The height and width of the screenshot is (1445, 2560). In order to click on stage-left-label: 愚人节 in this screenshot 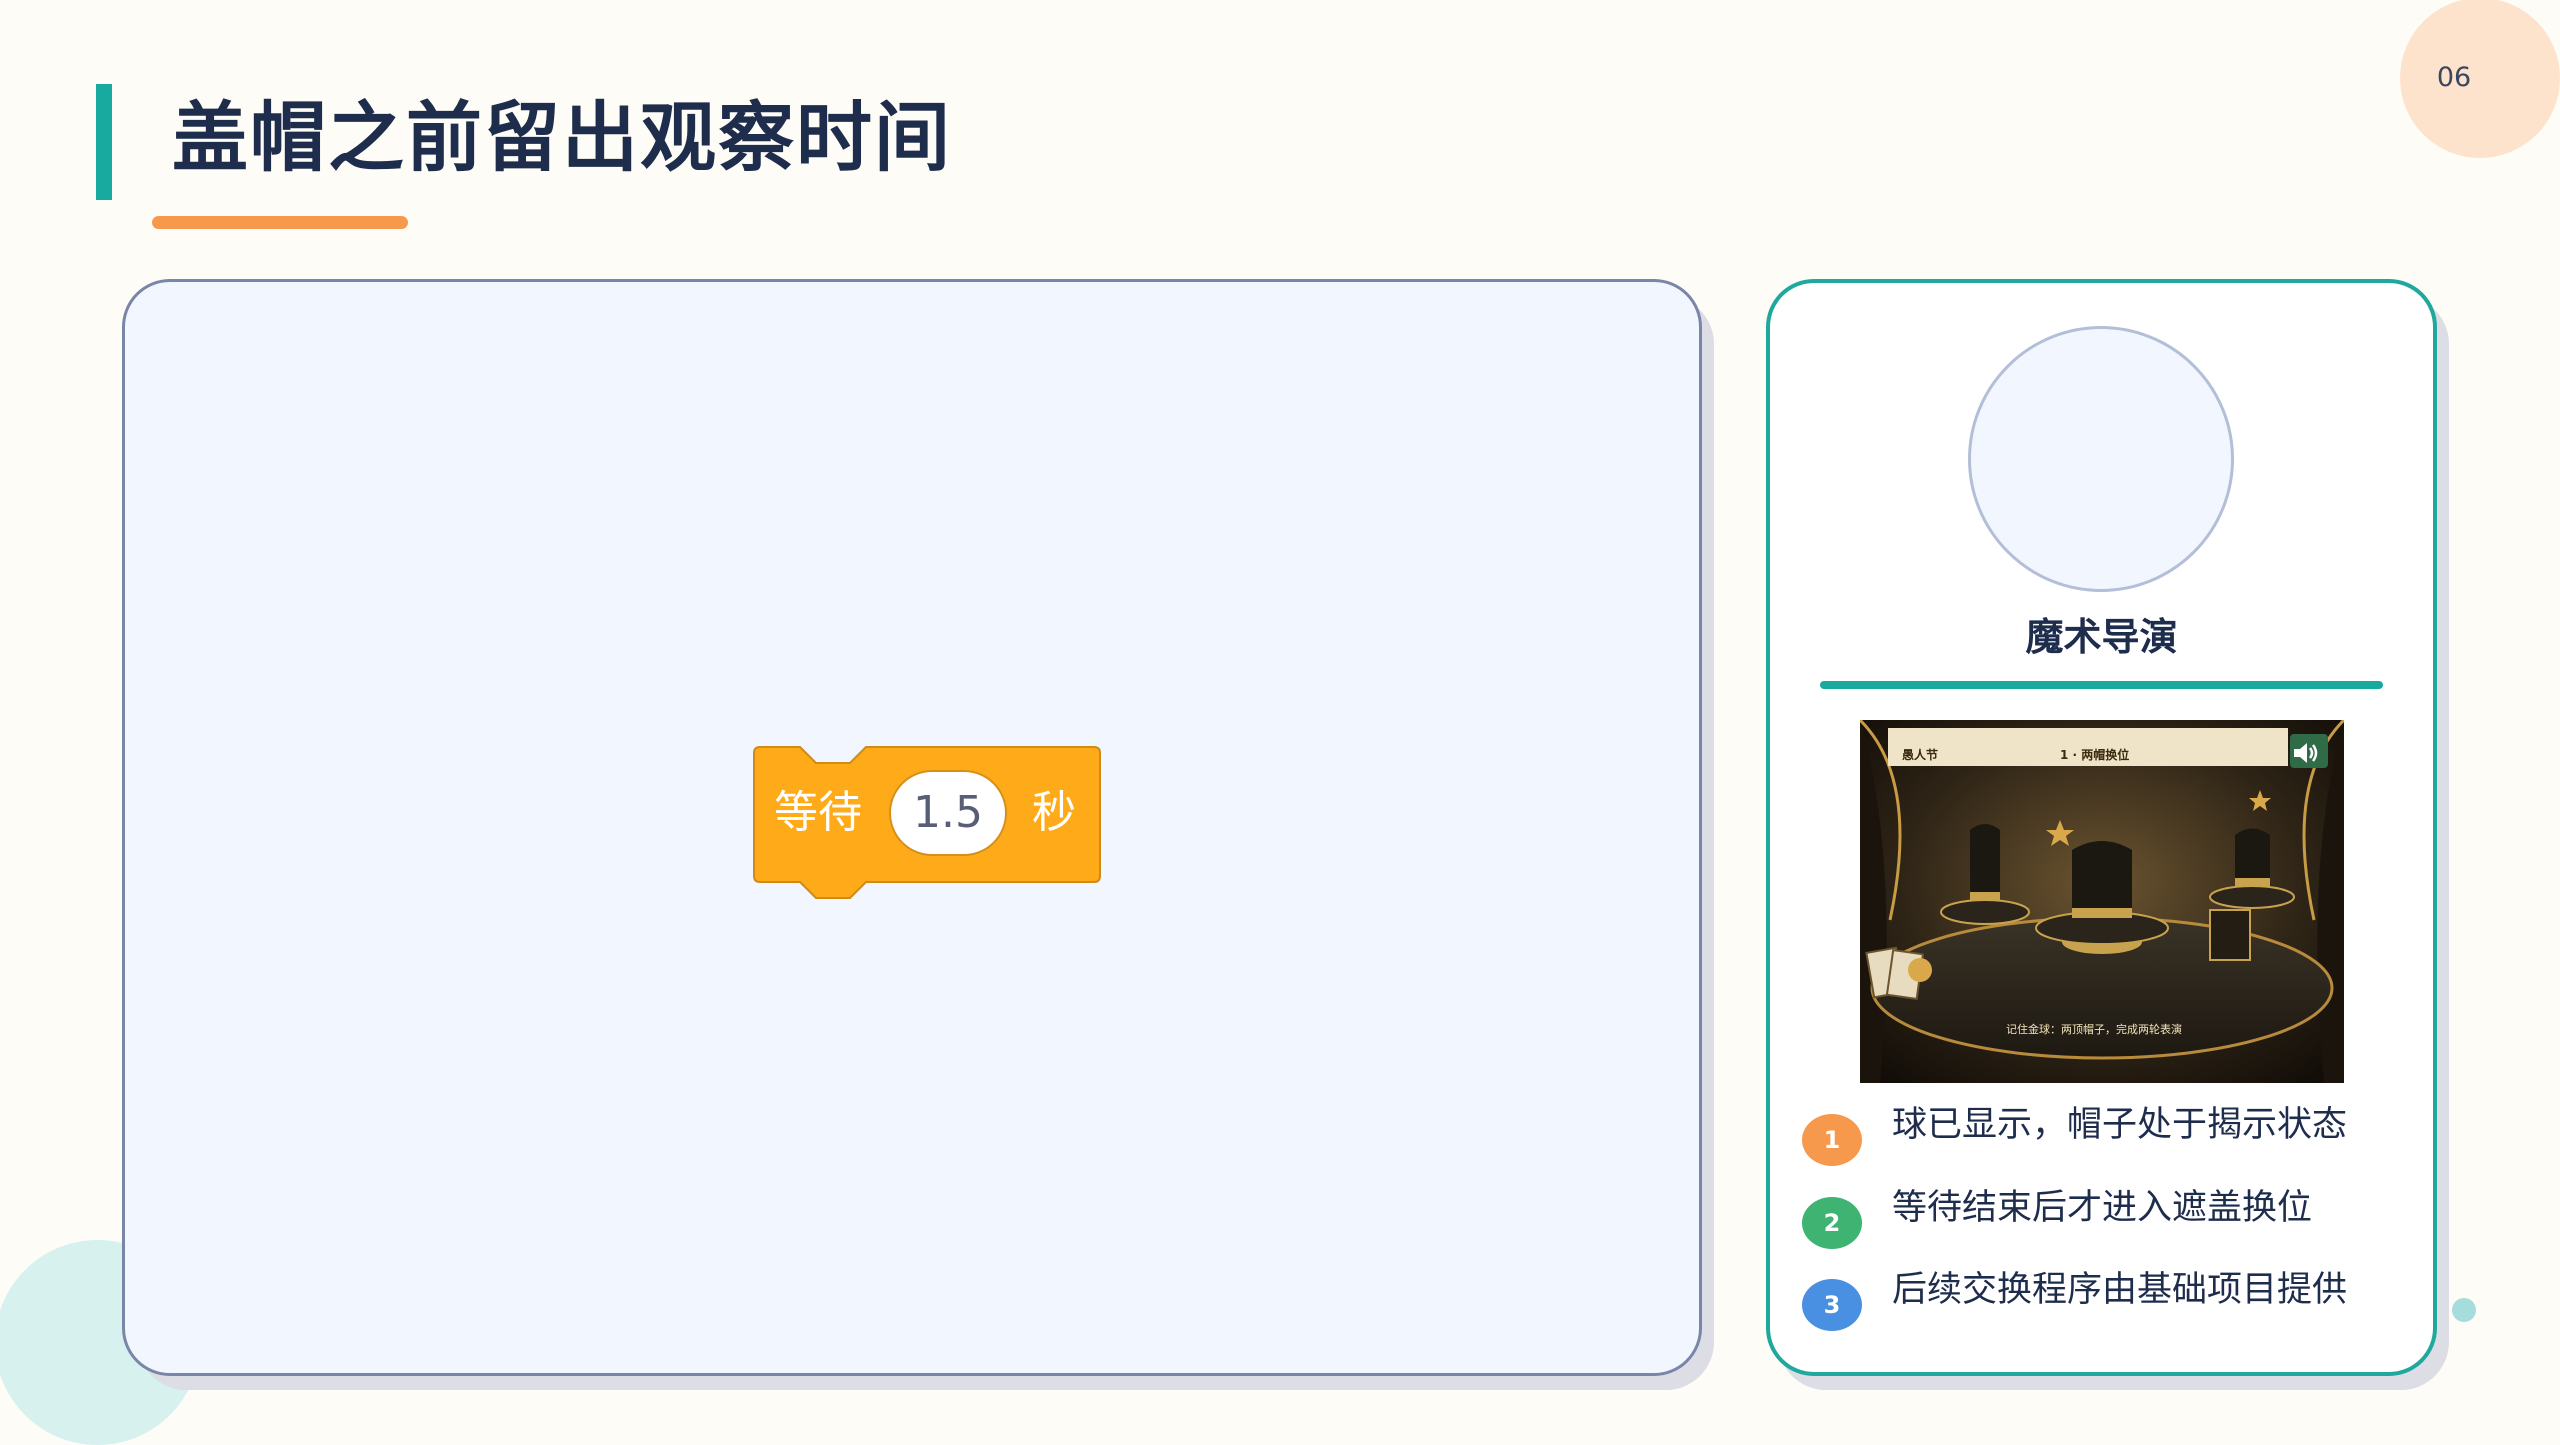, I will do `click(1920, 755)`.